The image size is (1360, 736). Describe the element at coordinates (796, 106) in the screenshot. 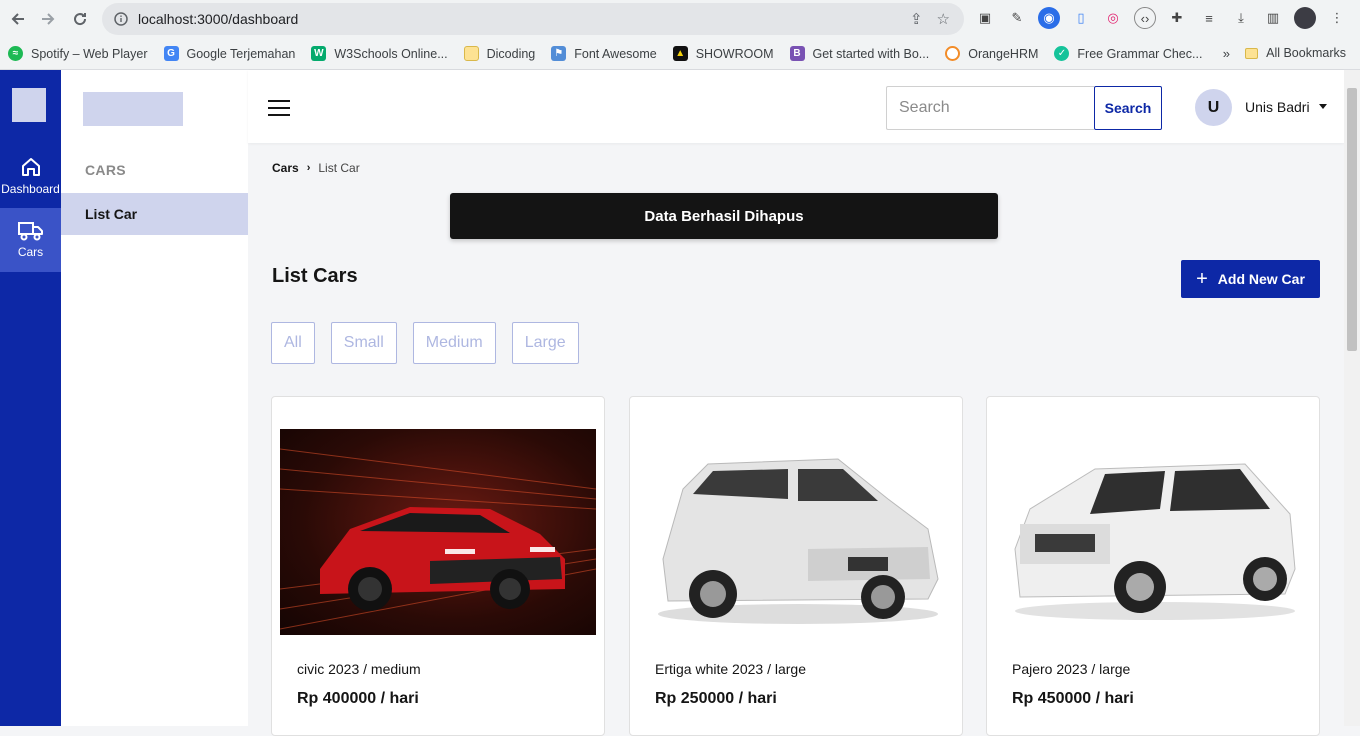

I see `top-bar: Search U Unis Badri` at that location.